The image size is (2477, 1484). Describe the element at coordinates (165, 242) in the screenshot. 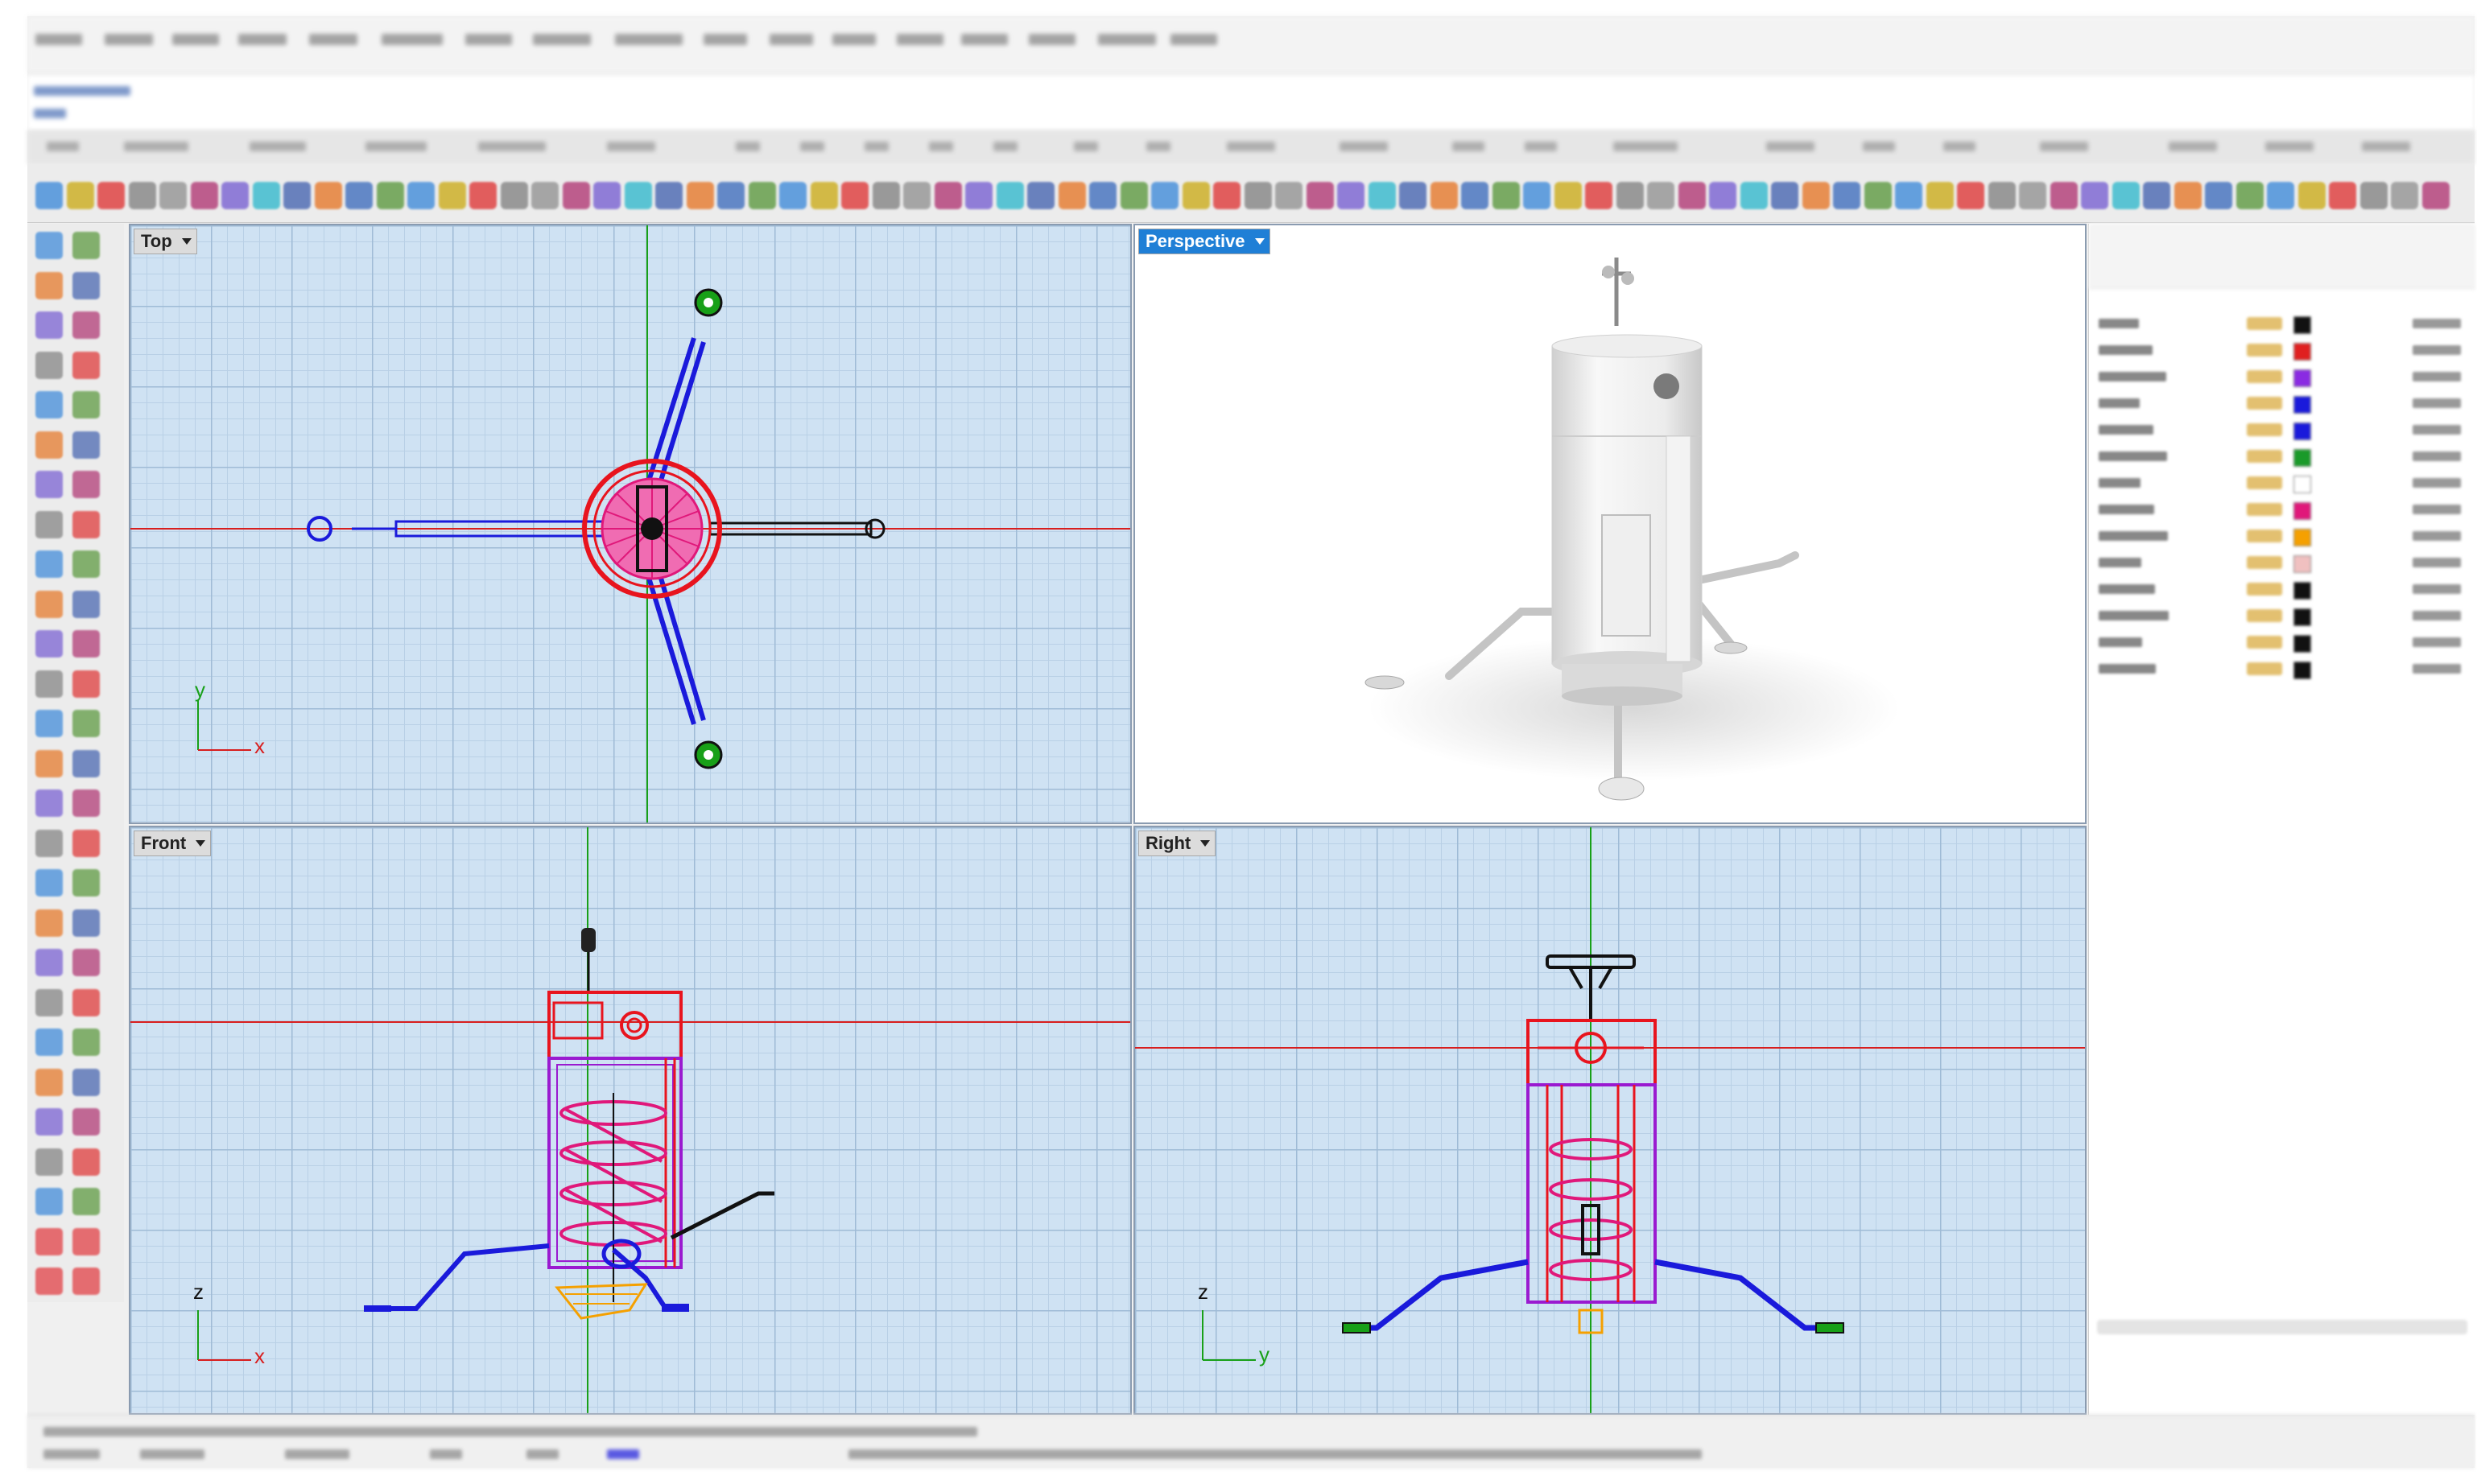

I see `viewport-top-label: Top` at that location.